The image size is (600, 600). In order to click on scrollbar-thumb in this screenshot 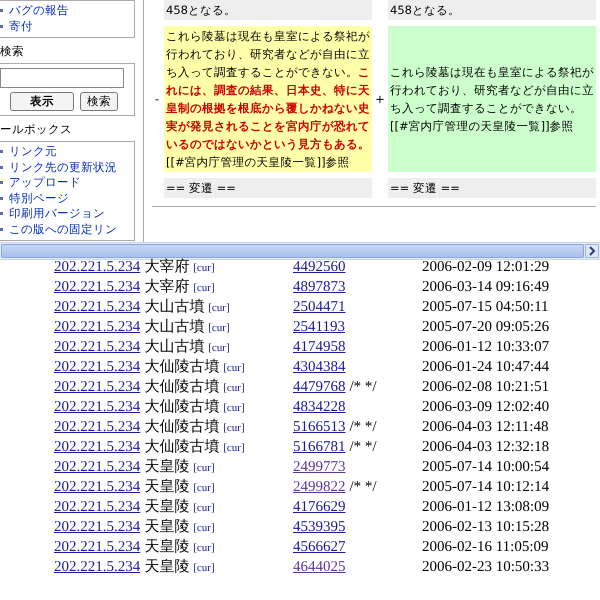, I will do `click(292, 251)`.